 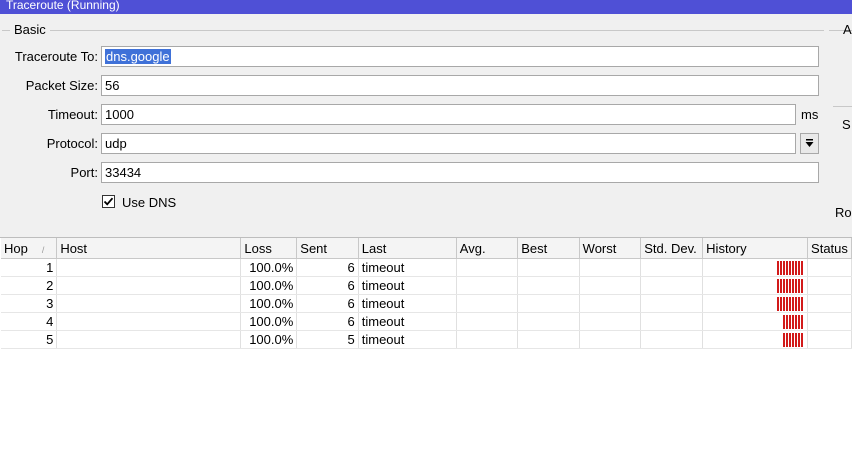 What do you see at coordinates (829, 248) in the screenshot?
I see `column-header-status: Status` at bounding box center [829, 248].